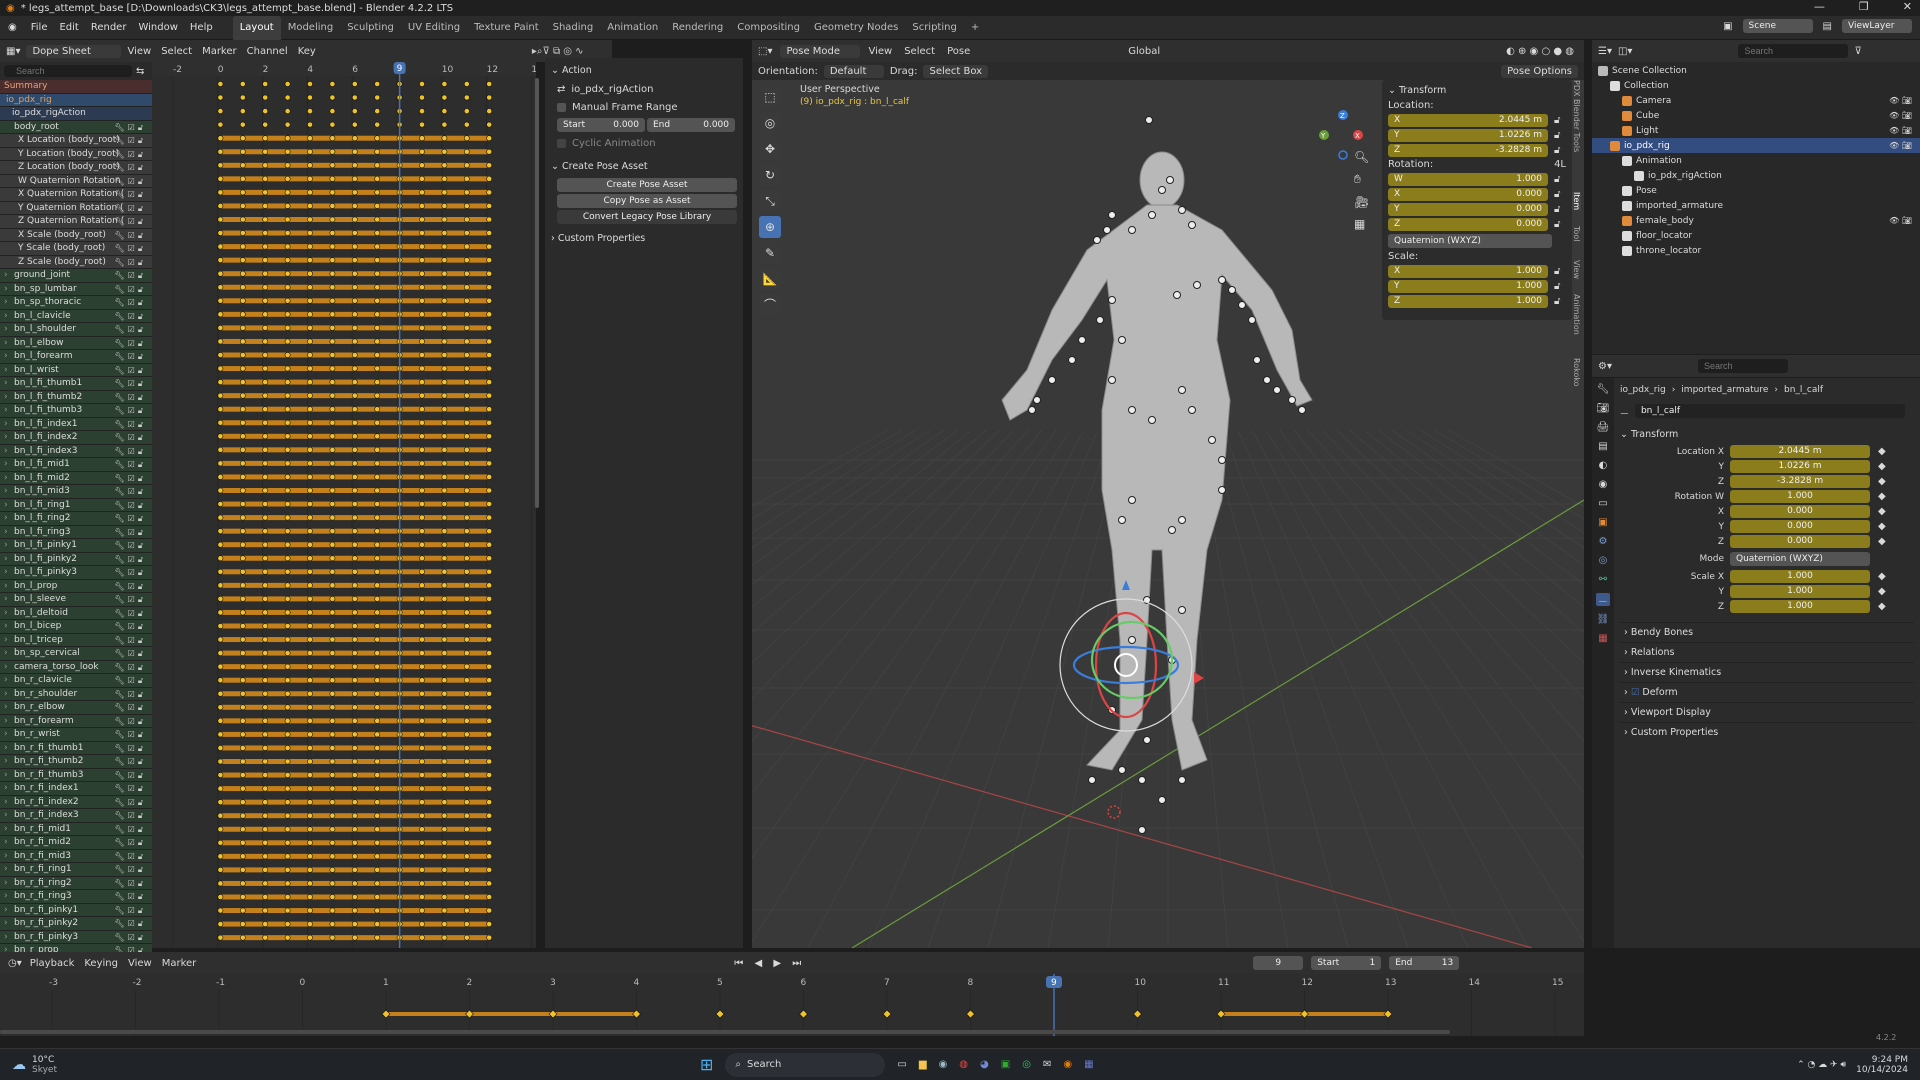 This screenshot has height=1080, width=1920. What do you see at coordinates (768, 28) in the screenshot?
I see `workspace-tab-compositing: Compositing` at bounding box center [768, 28].